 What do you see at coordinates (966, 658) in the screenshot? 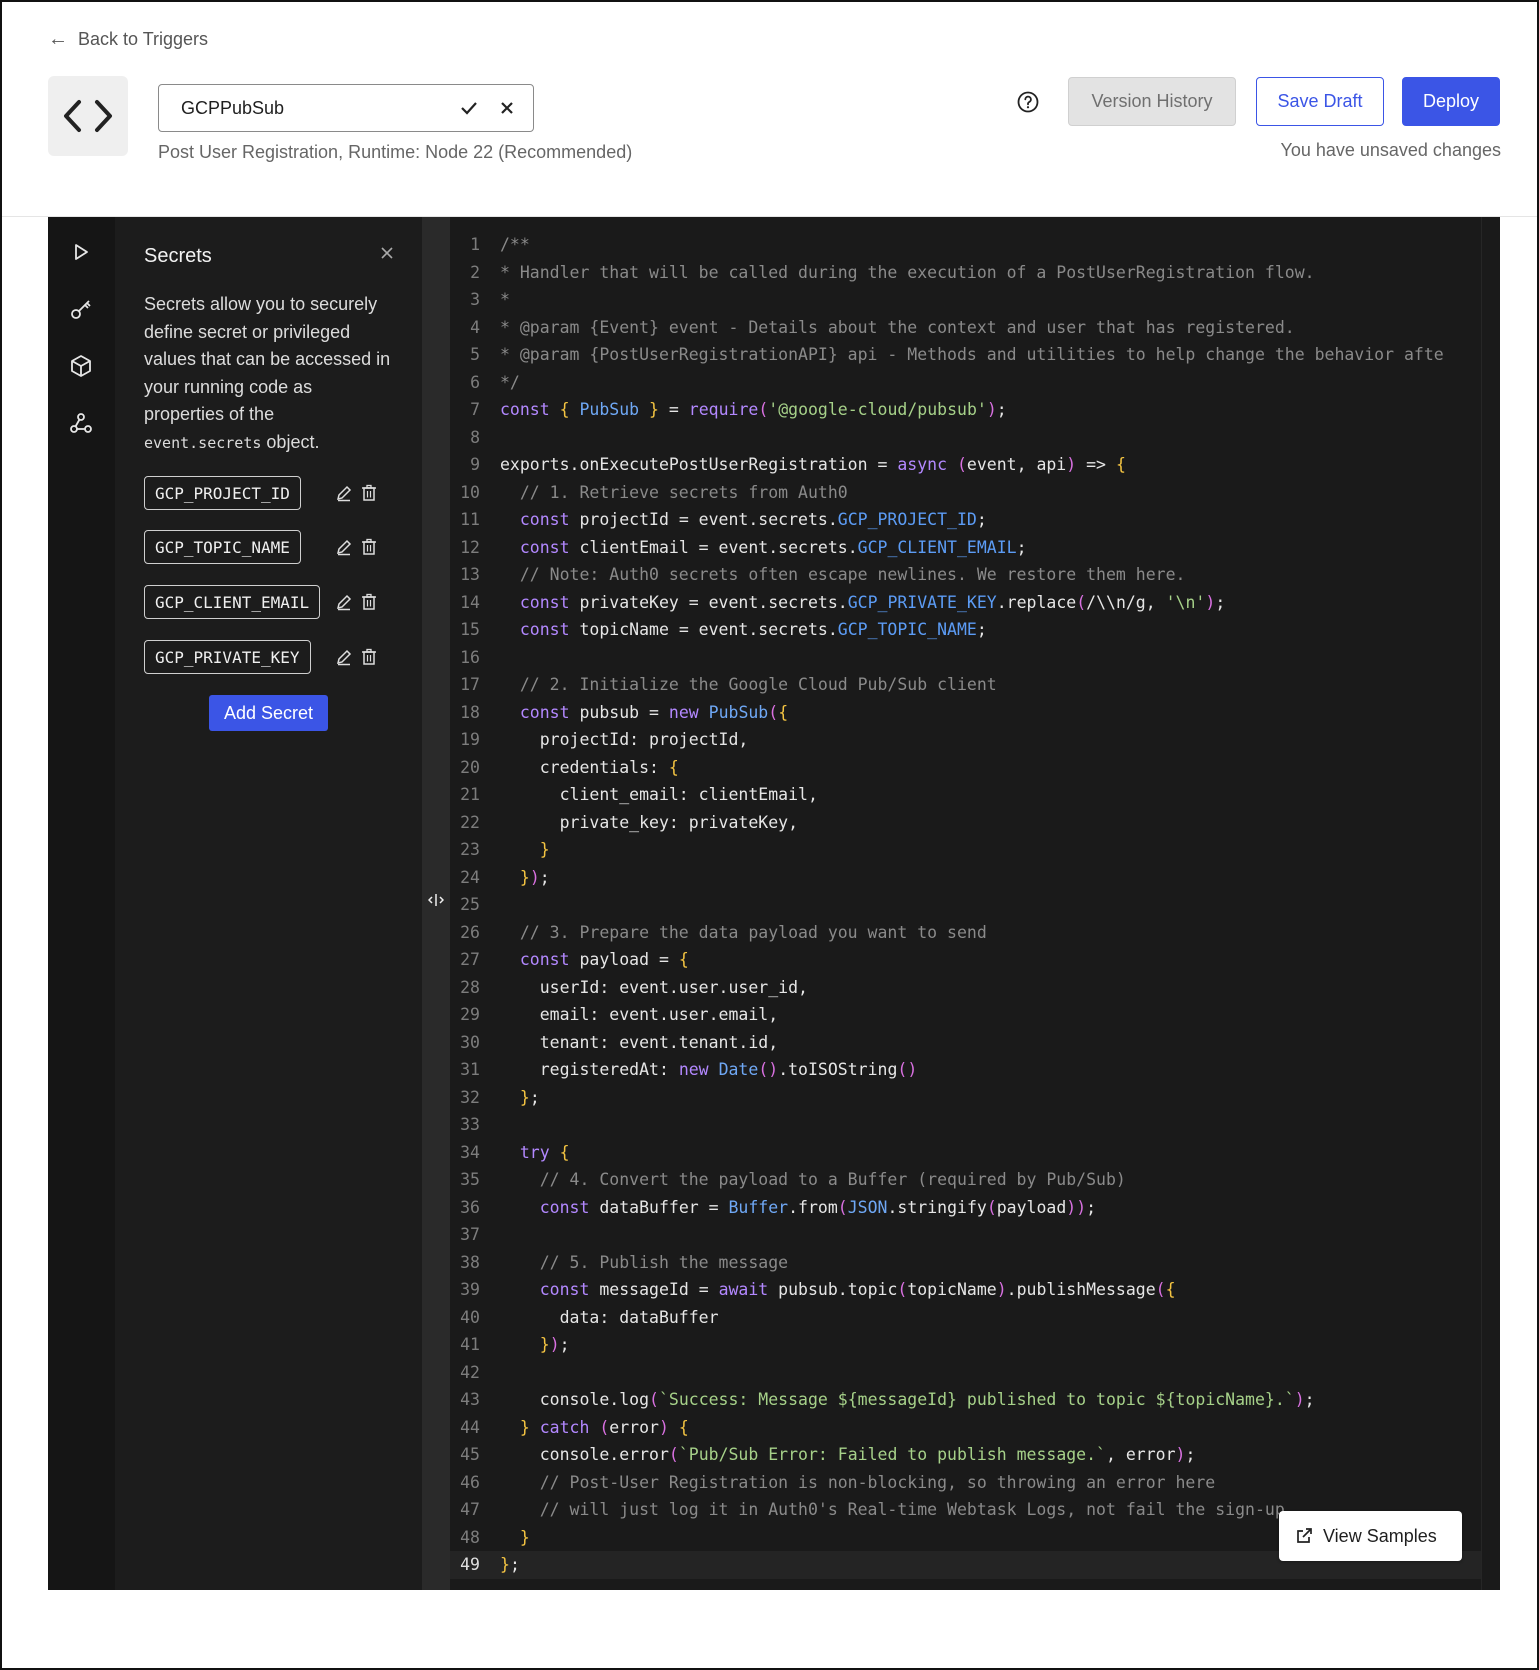
I see `code-line: 16` at bounding box center [966, 658].